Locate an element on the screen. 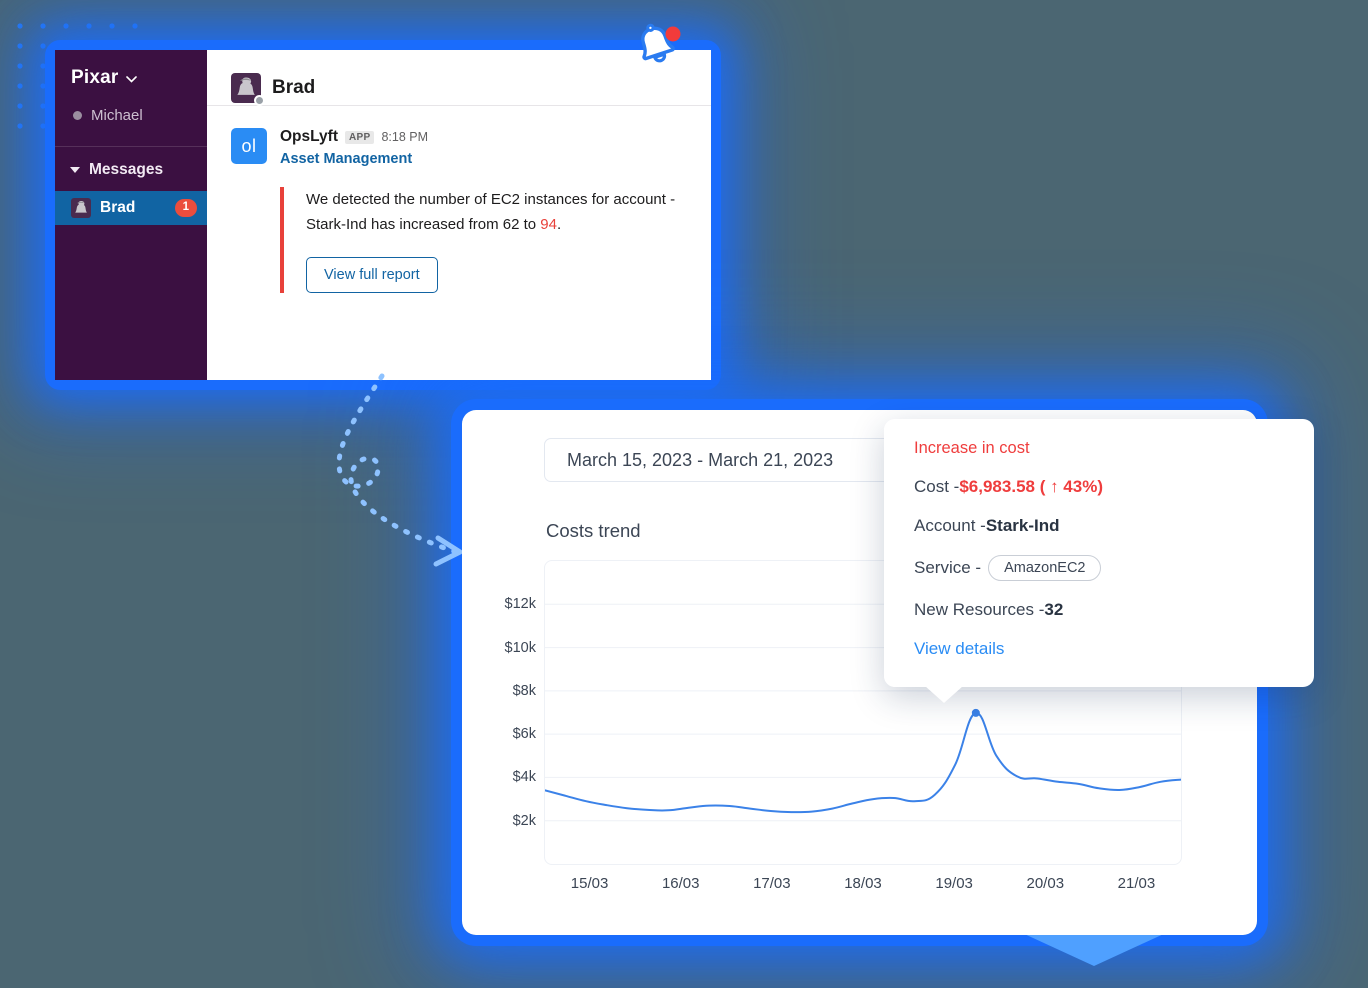 The width and height of the screenshot is (1368, 988). sidebar-current-user: Michael is located at coordinates (131, 113).